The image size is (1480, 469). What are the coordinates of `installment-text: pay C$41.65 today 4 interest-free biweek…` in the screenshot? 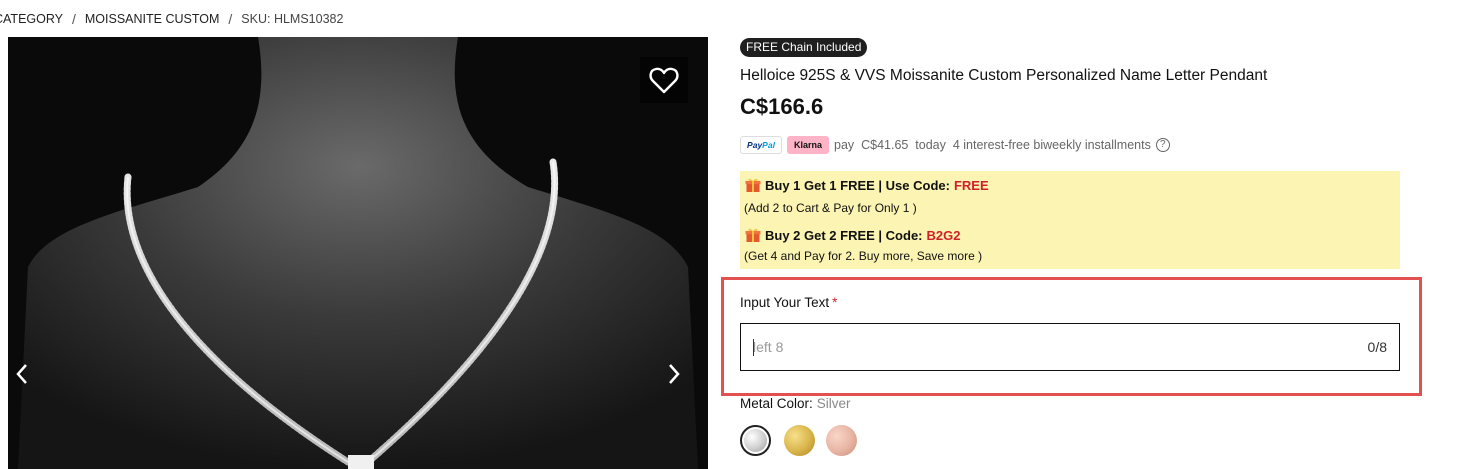 It's located at (992, 145).